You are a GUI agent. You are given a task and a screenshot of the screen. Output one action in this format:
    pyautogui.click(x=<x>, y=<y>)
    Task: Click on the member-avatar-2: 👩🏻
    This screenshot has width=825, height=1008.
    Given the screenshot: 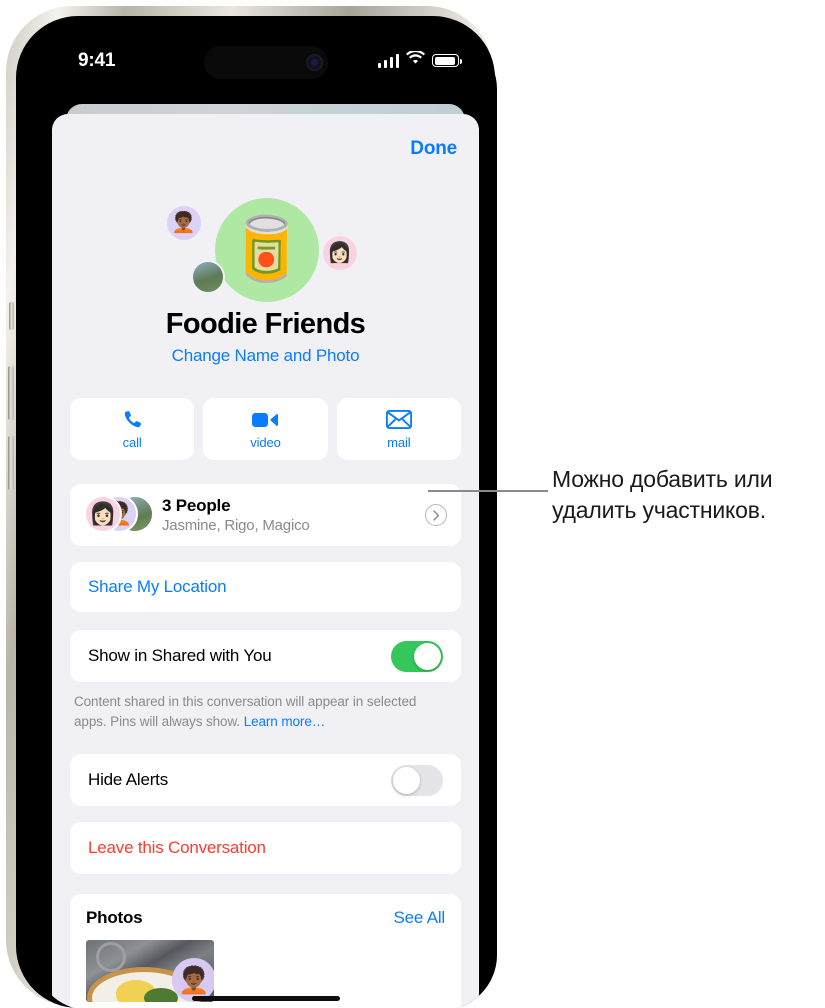 What is the action you would take?
    pyautogui.click(x=339, y=253)
    